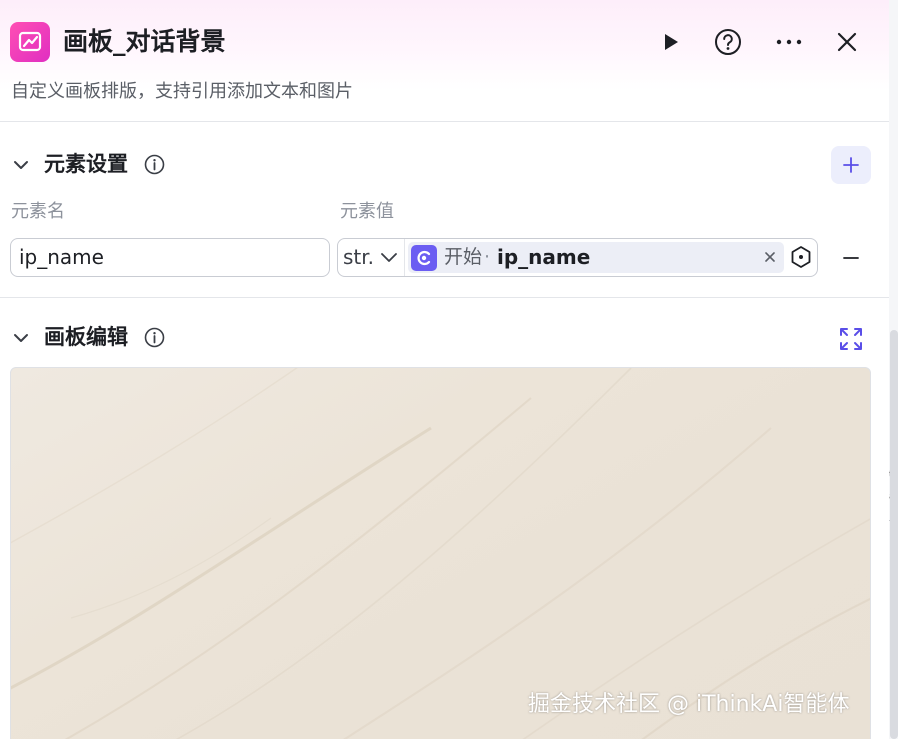 The width and height of the screenshot is (898, 739). Describe the element at coordinates (894, 534) in the screenshot. I see `scrollbar` at that location.